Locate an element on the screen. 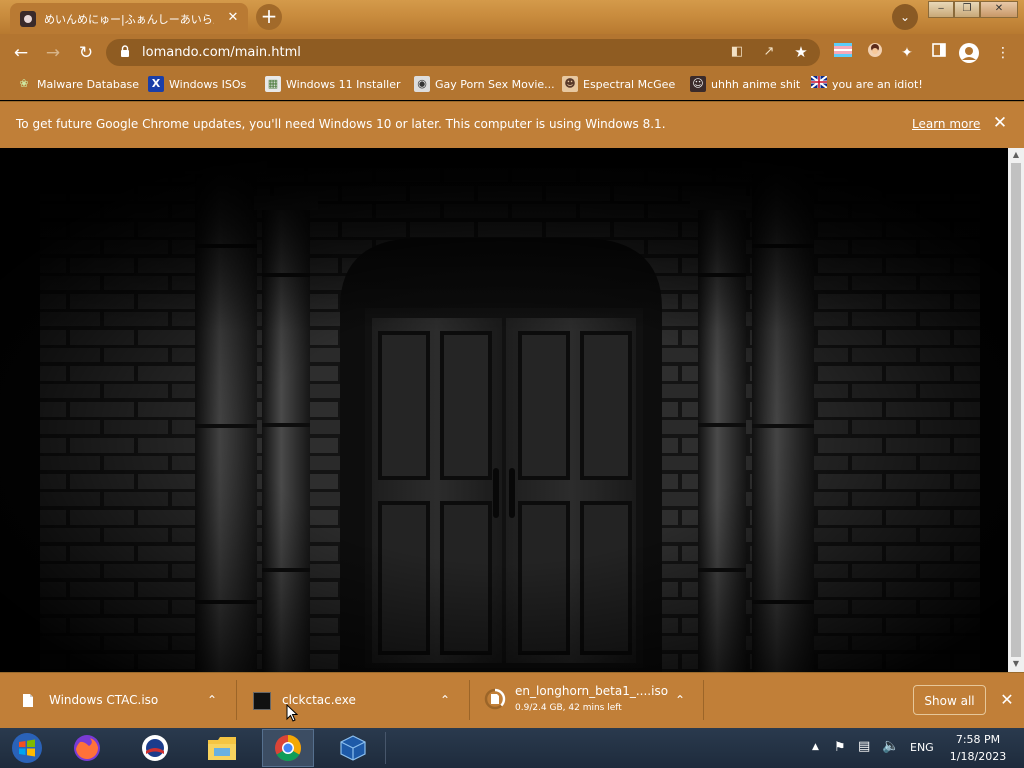  share-icon: ↗ is located at coordinates (769, 52).